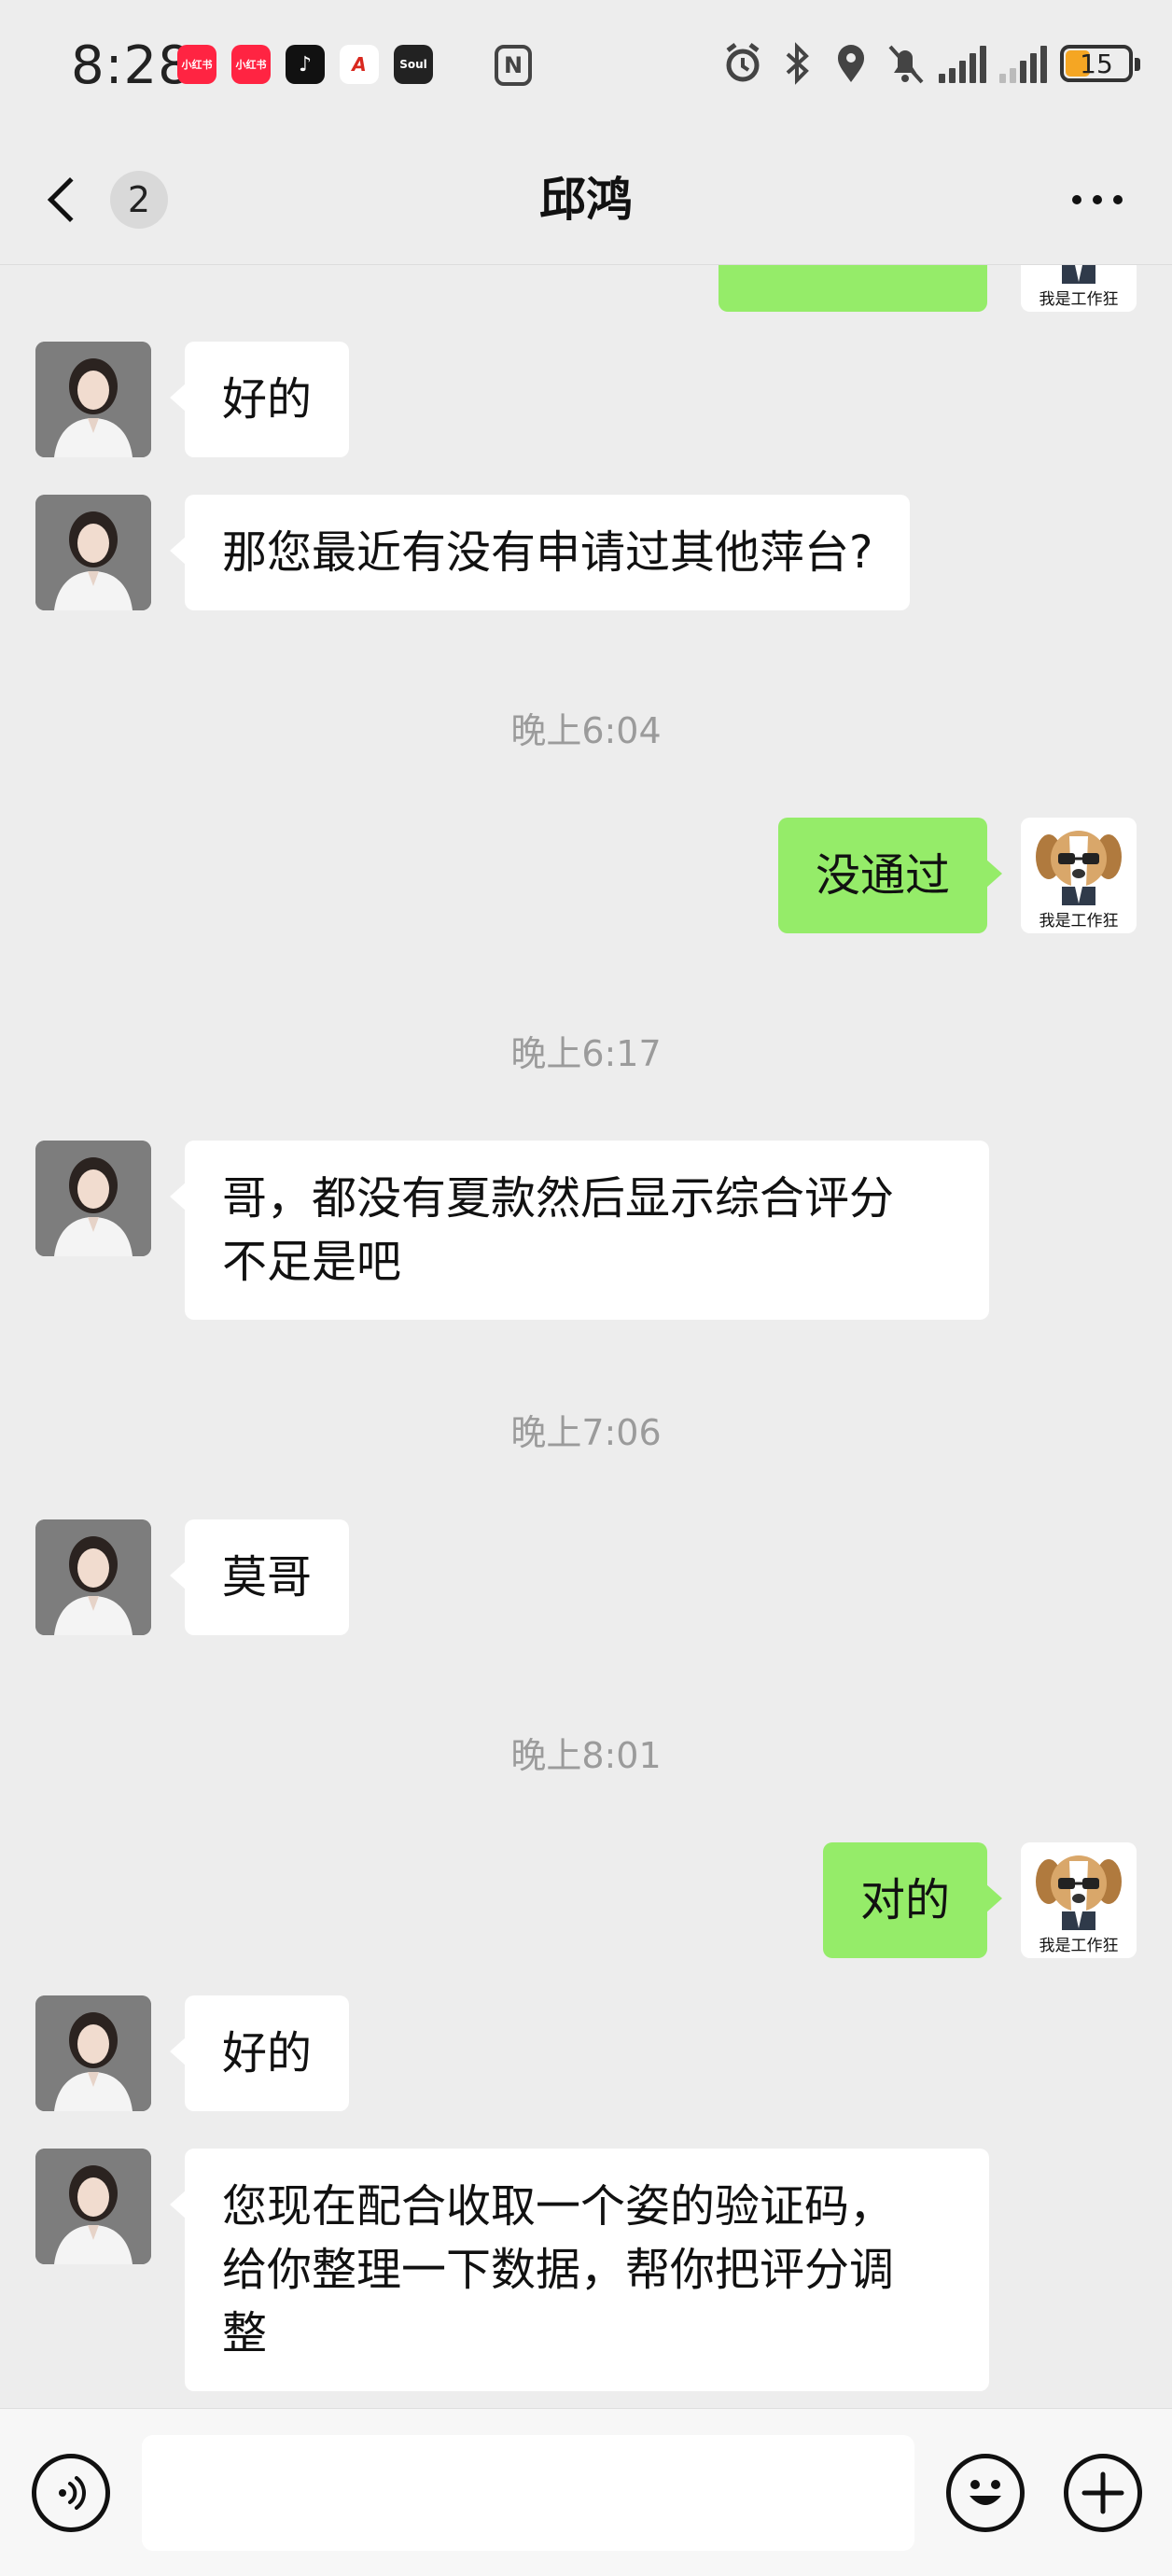  I want to click on input-bar, so click(586, 2492).